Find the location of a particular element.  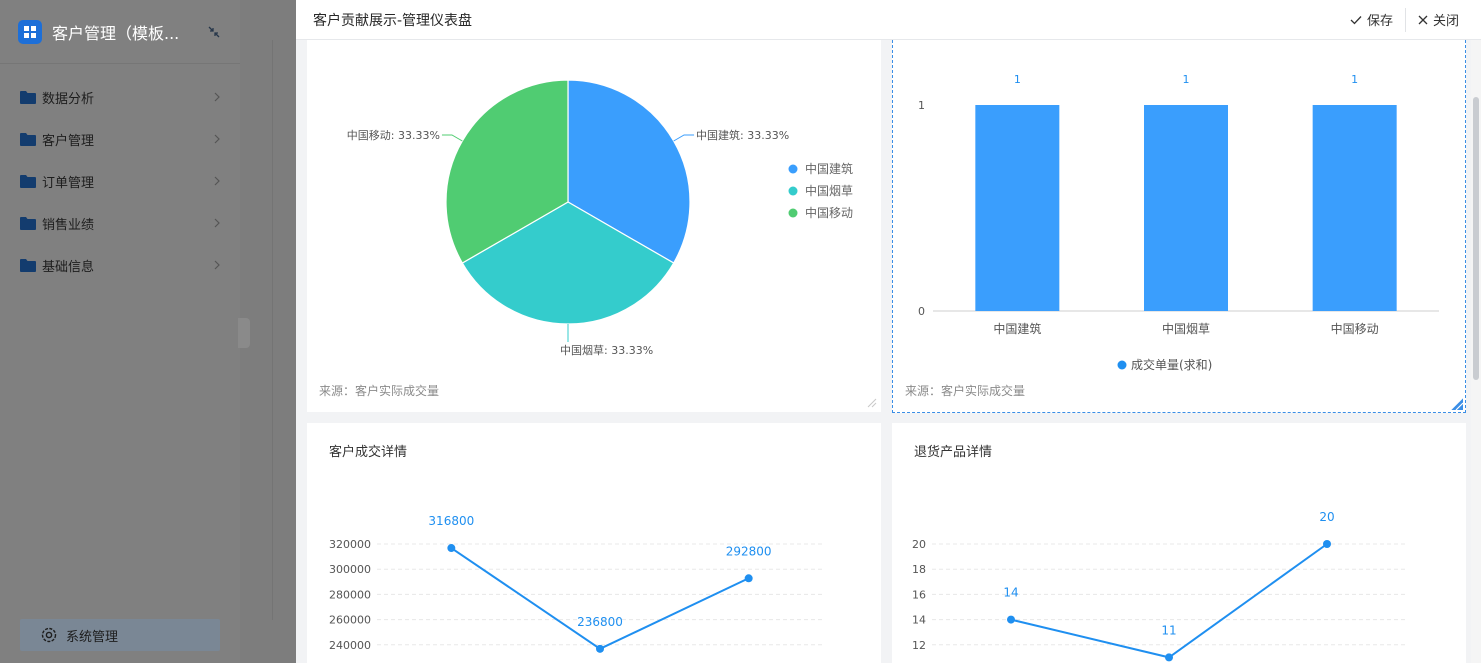

sidebar-item-label: 销售业绩 is located at coordinates (68, 225).